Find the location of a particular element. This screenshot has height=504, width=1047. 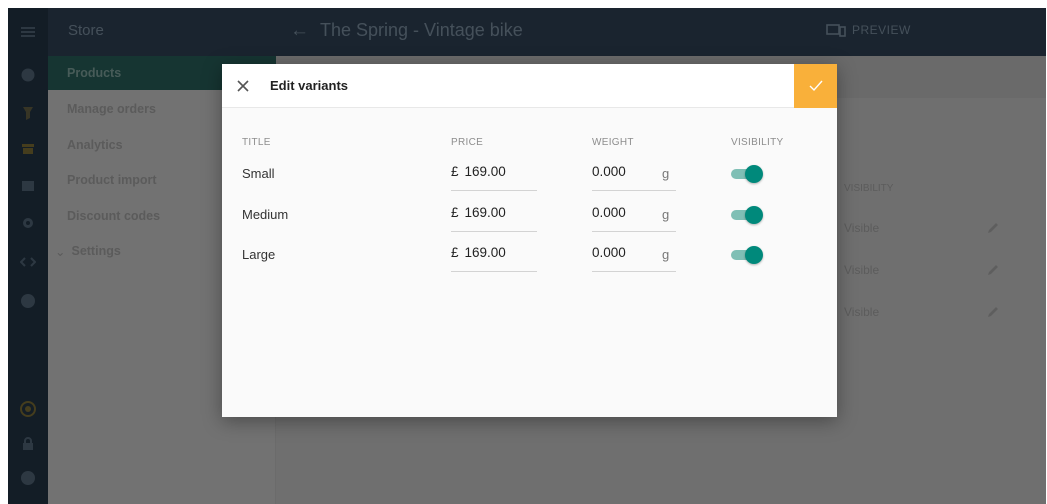

column-header-visibility: VISIBILITY is located at coordinates (757, 142).